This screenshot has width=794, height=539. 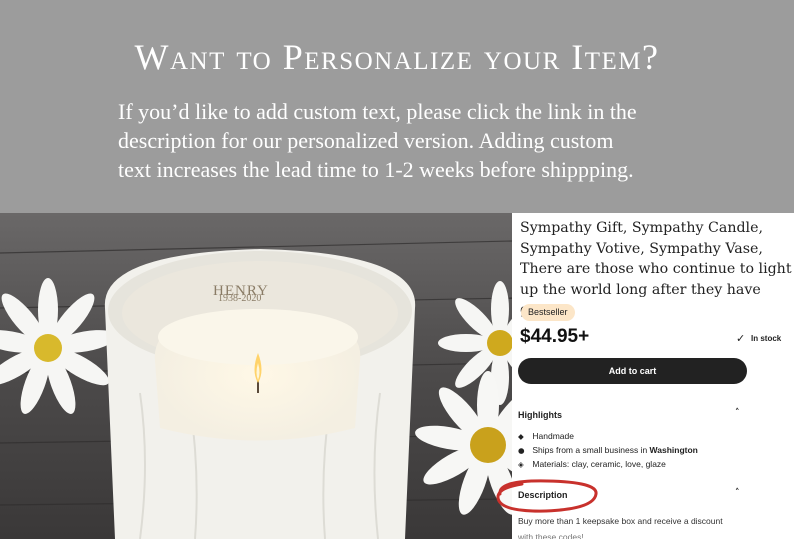 I want to click on price: $44.95+, so click(x=555, y=336).